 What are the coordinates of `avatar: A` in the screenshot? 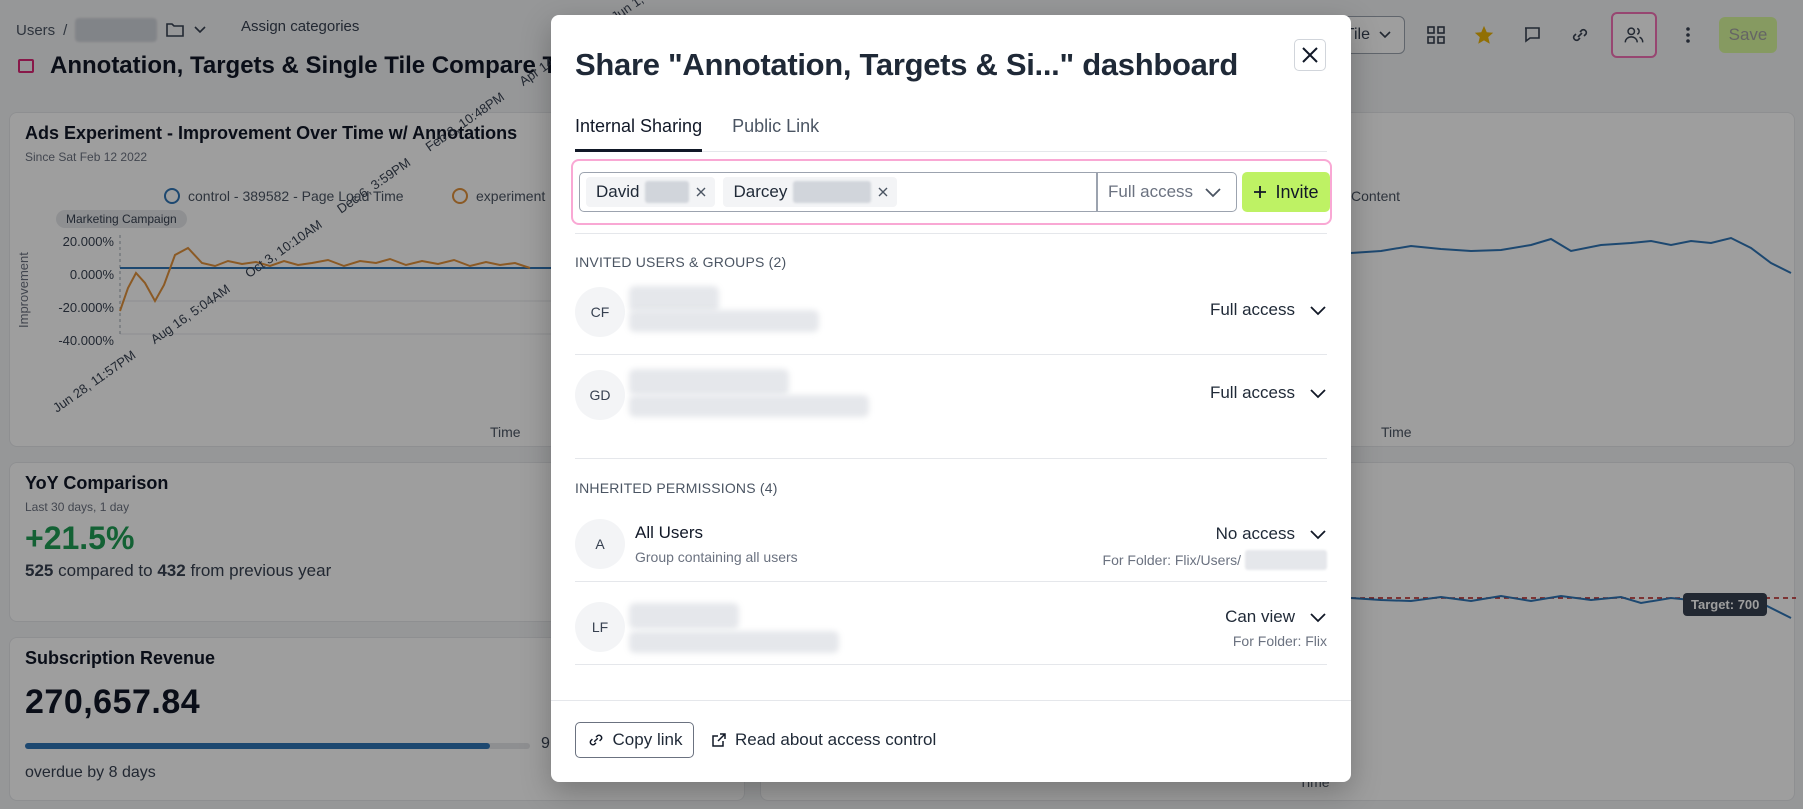 It's located at (600, 544).